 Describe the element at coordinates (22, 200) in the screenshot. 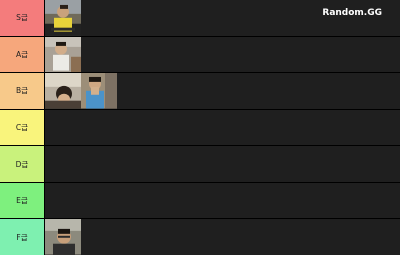

I see `tier-label-e: E급` at that location.